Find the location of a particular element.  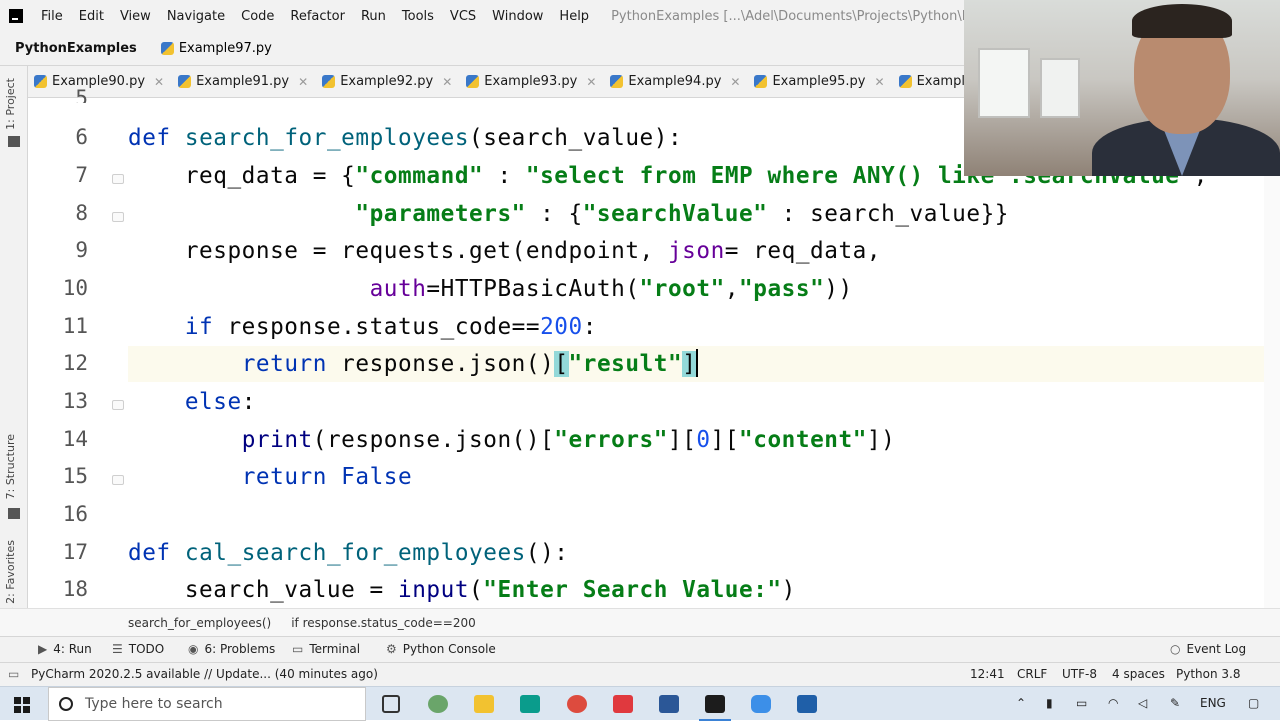

play-icon: ▶ is located at coordinates (43, 649).